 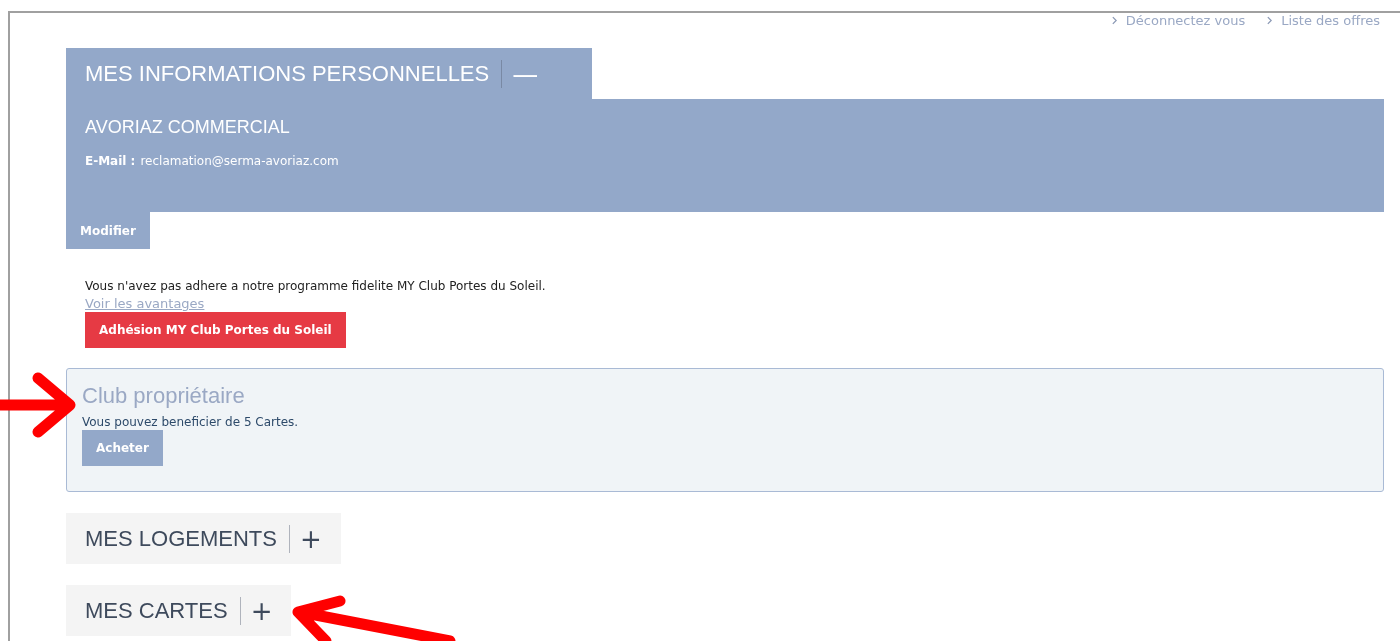 I want to click on section-header: MES LOGEMENTS +, so click(x=203, y=538).